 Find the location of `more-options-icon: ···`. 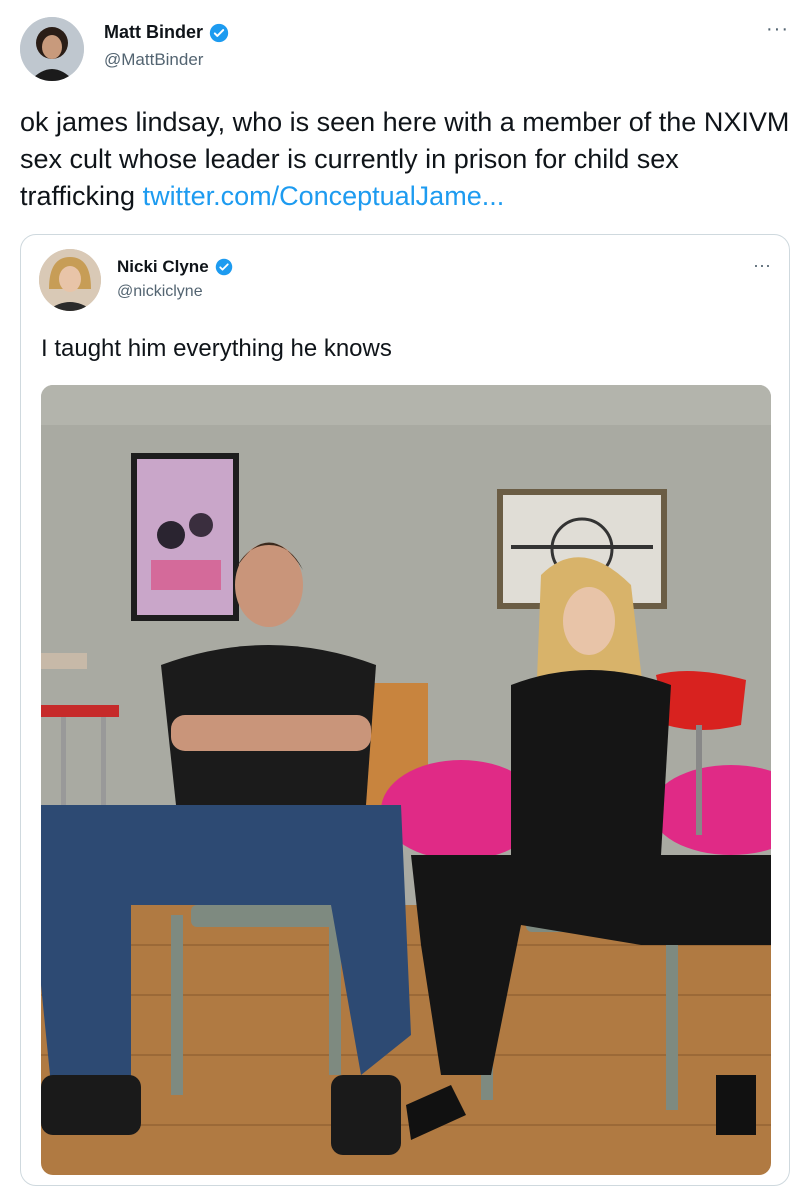

more-options-icon: ··· is located at coordinates (777, 29).